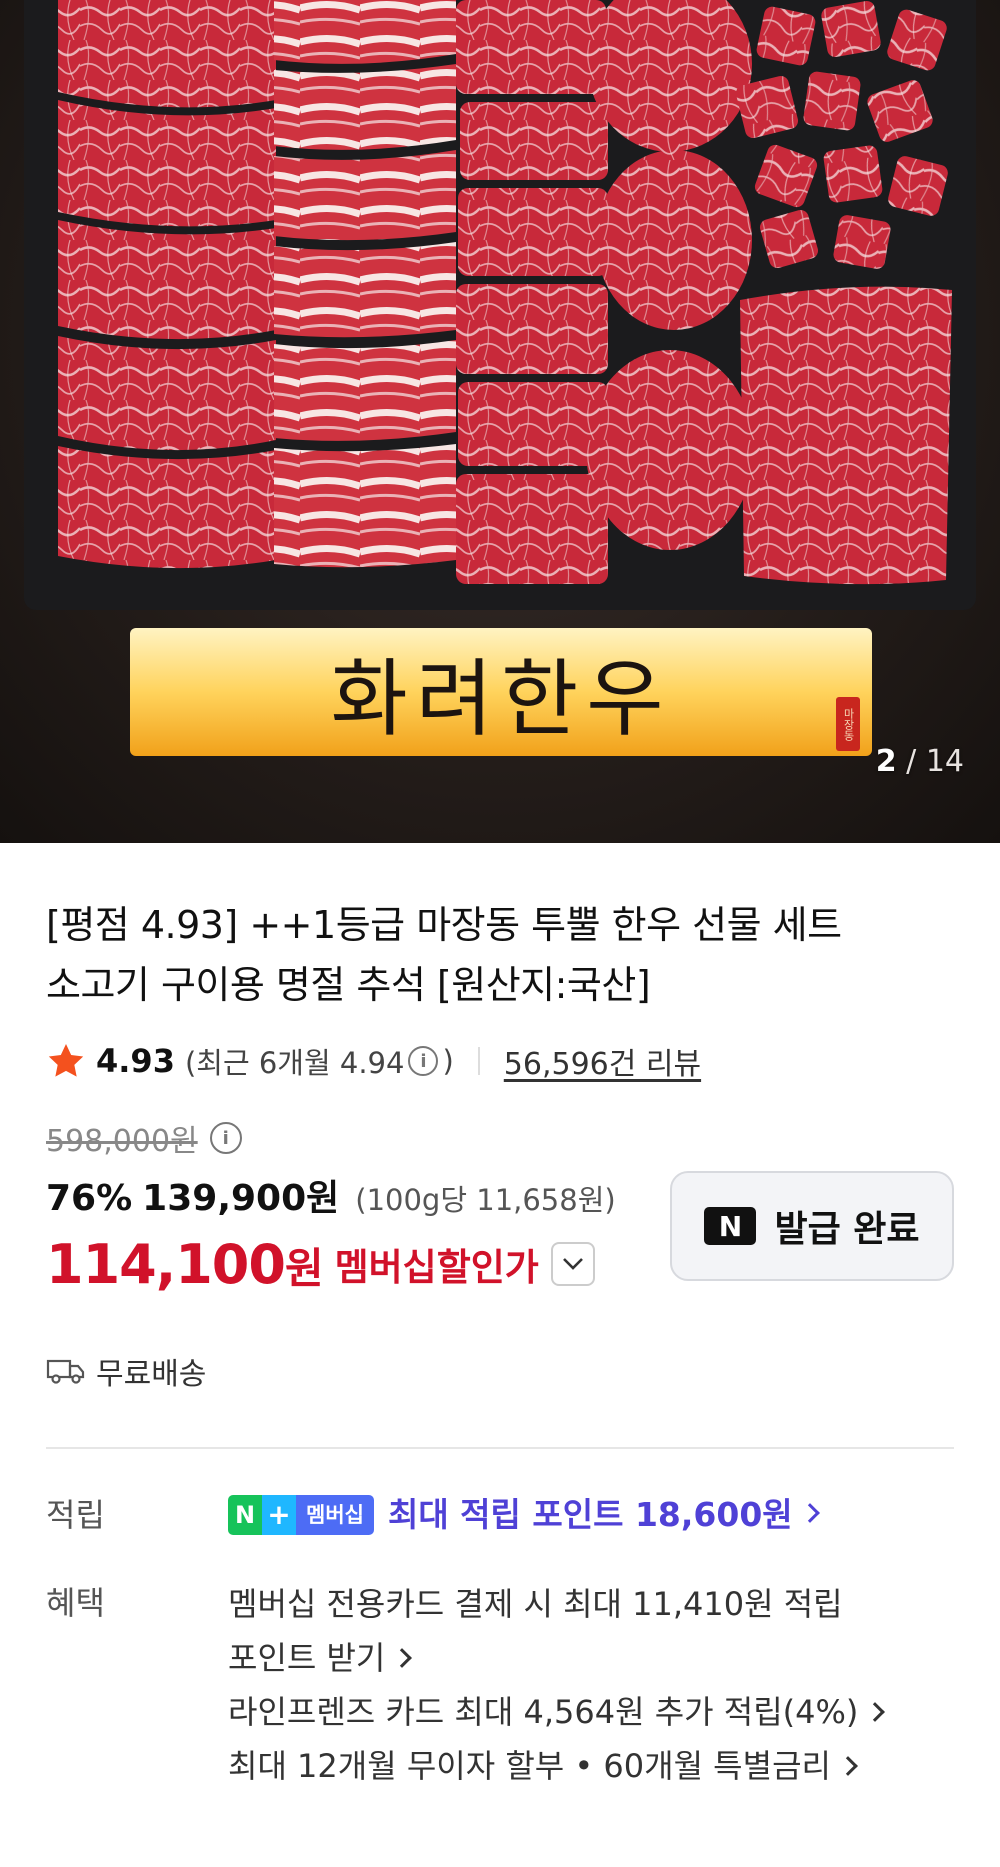  I want to click on member-price-currency: 원, so click(304, 1268).